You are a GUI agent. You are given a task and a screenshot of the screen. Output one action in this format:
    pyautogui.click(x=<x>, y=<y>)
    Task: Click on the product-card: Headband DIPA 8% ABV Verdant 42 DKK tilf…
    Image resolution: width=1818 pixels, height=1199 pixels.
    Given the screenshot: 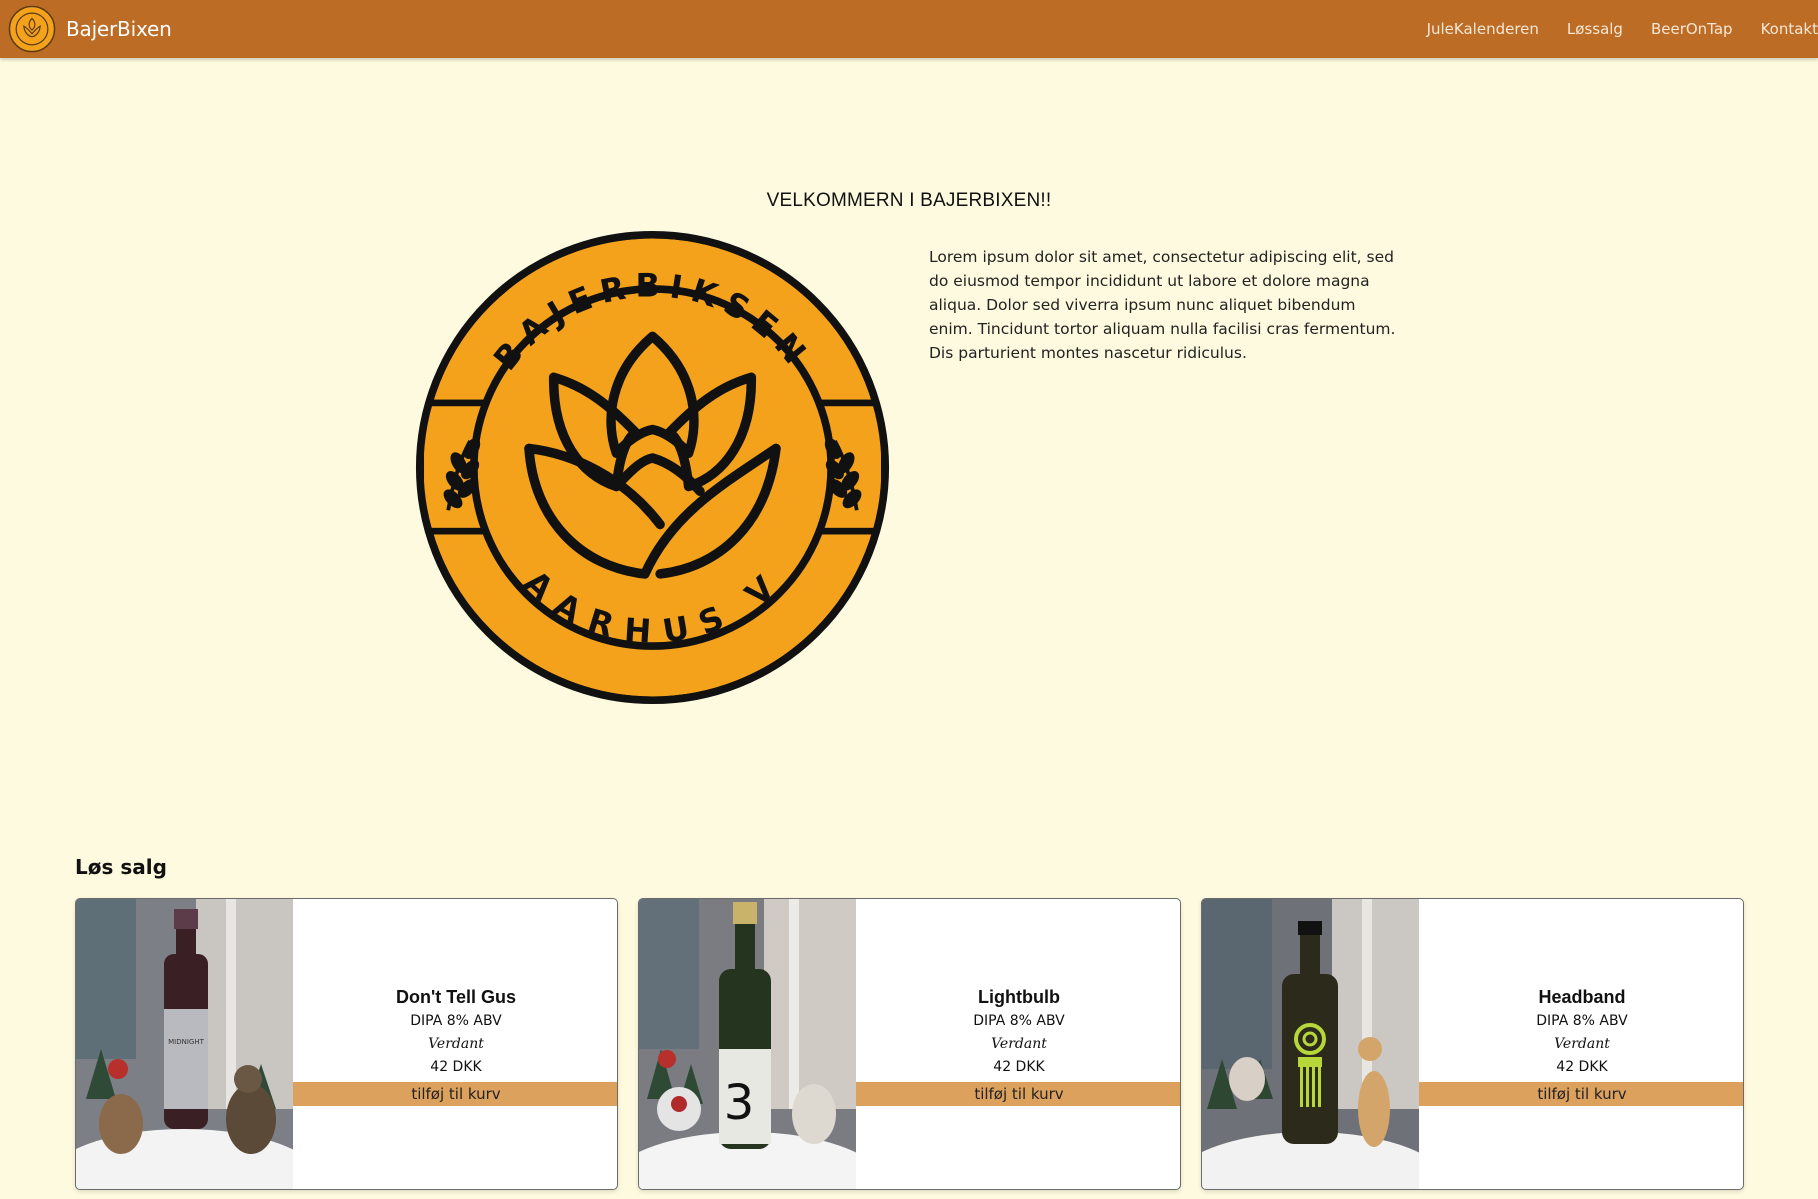 What is the action you would take?
    pyautogui.click(x=1472, y=1044)
    